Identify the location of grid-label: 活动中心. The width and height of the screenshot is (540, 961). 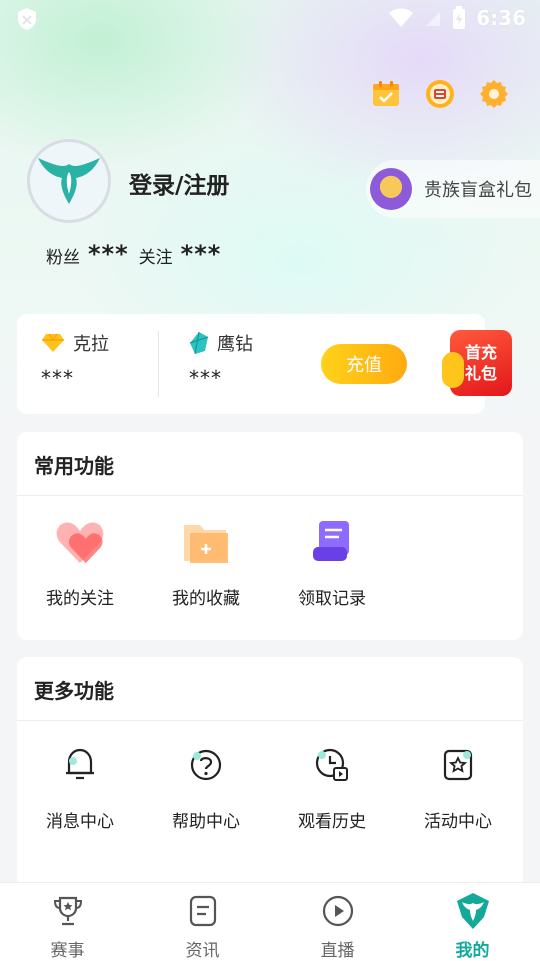
(458, 822).